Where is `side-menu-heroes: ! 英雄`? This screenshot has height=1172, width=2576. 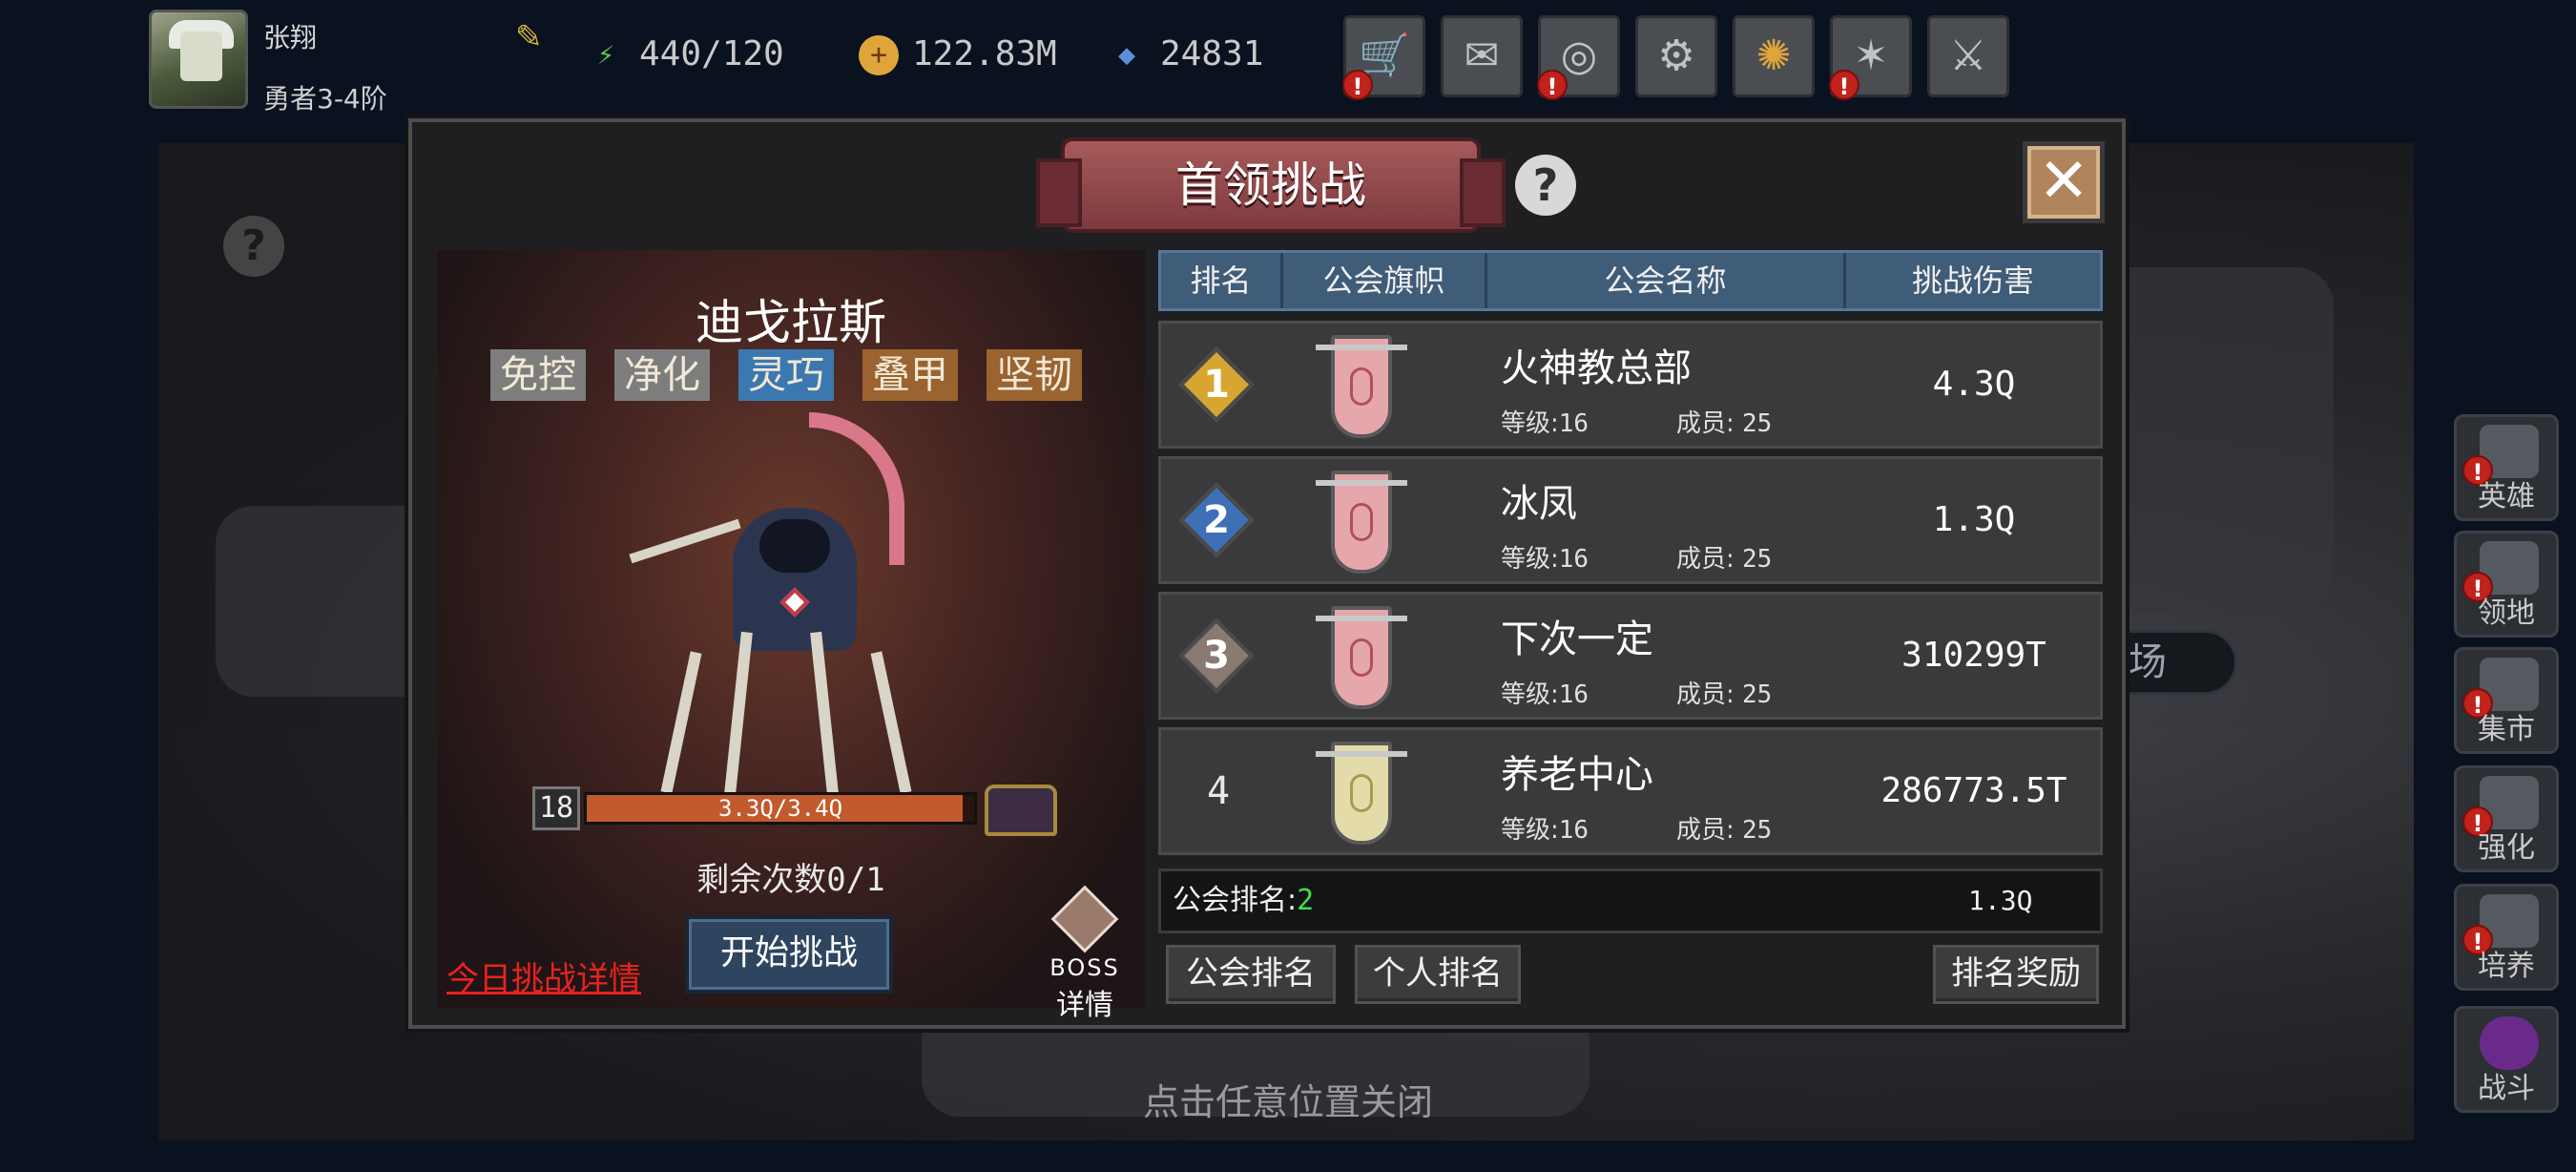 side-menu-heroes: ! 英雄 is located at coordinates (2506, 467).